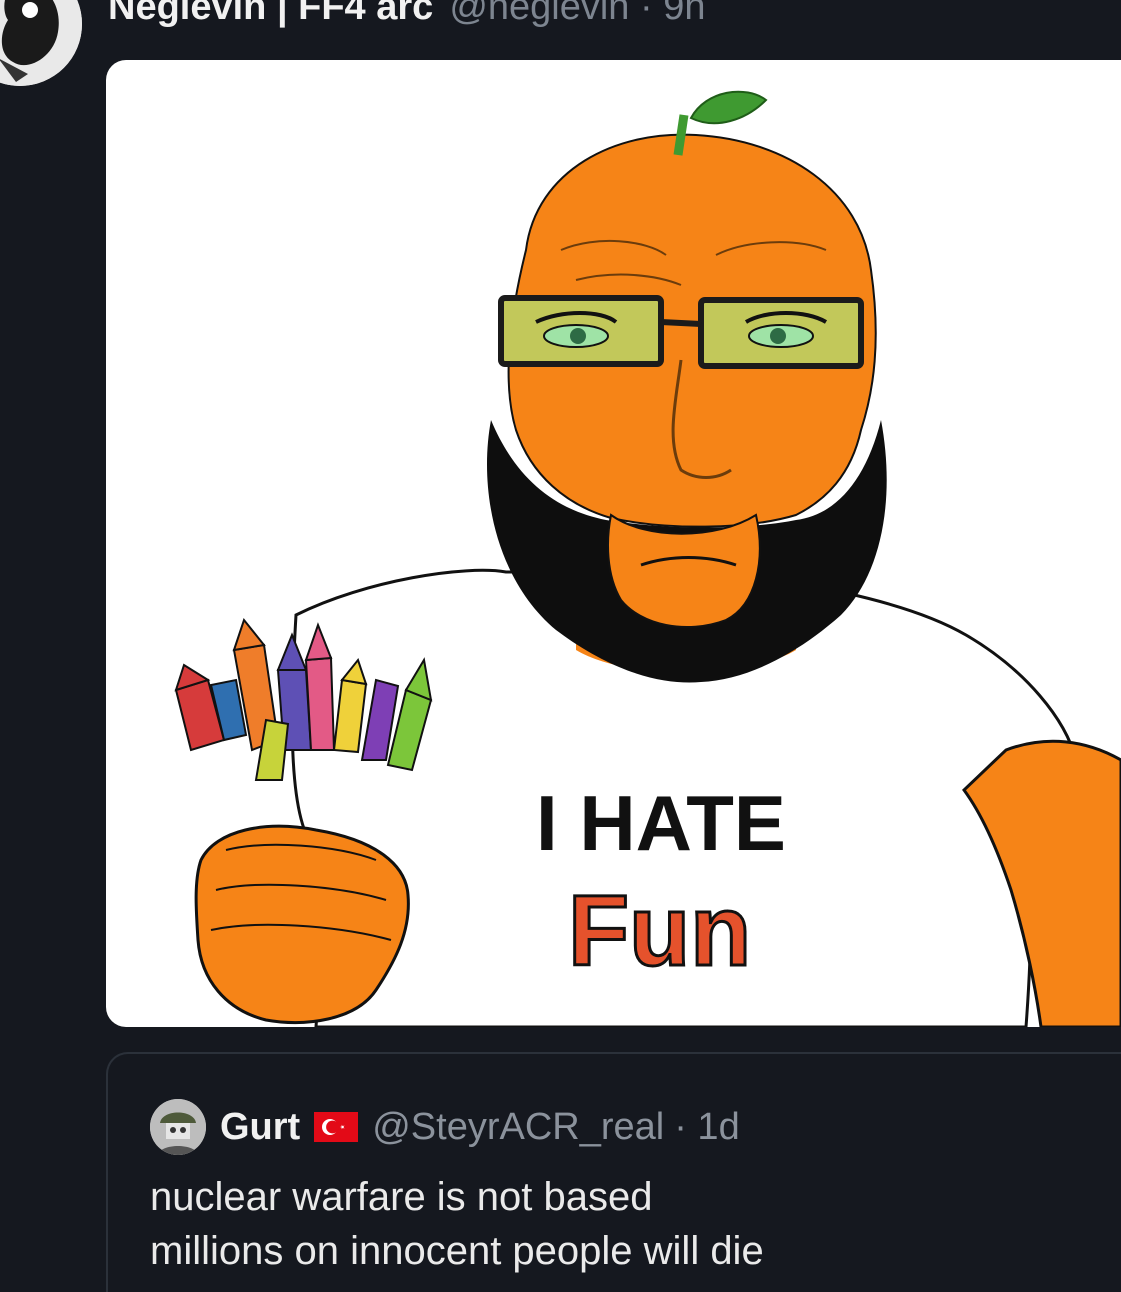 Image resolution: width=1121 pixels, height=1292 pixels. What do you see at coordinates (457, 1251) in the screenshot?
I see `quoted-tweet-line: millions on innocent people will die` at bounding box center [457, 1251].